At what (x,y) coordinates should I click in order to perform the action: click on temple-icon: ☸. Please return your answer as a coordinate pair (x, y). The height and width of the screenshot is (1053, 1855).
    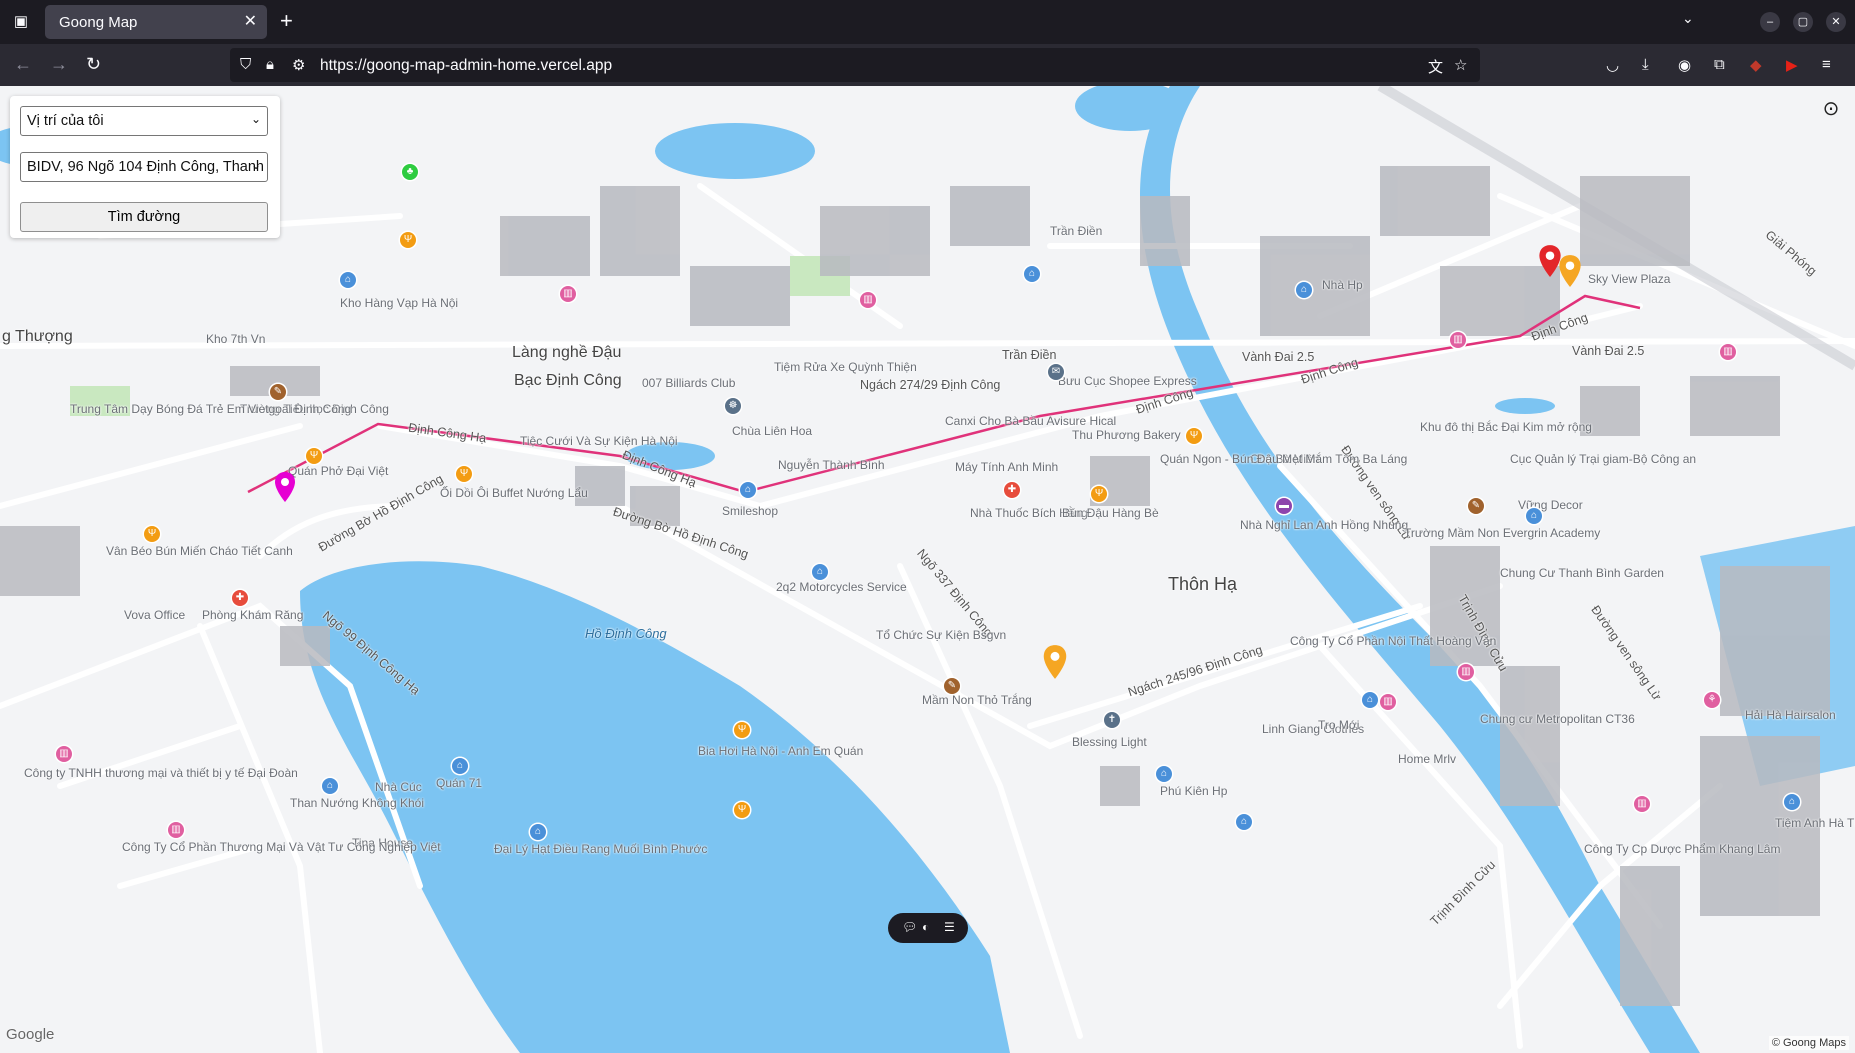
    Looking at the image, I should click on (733, 406).